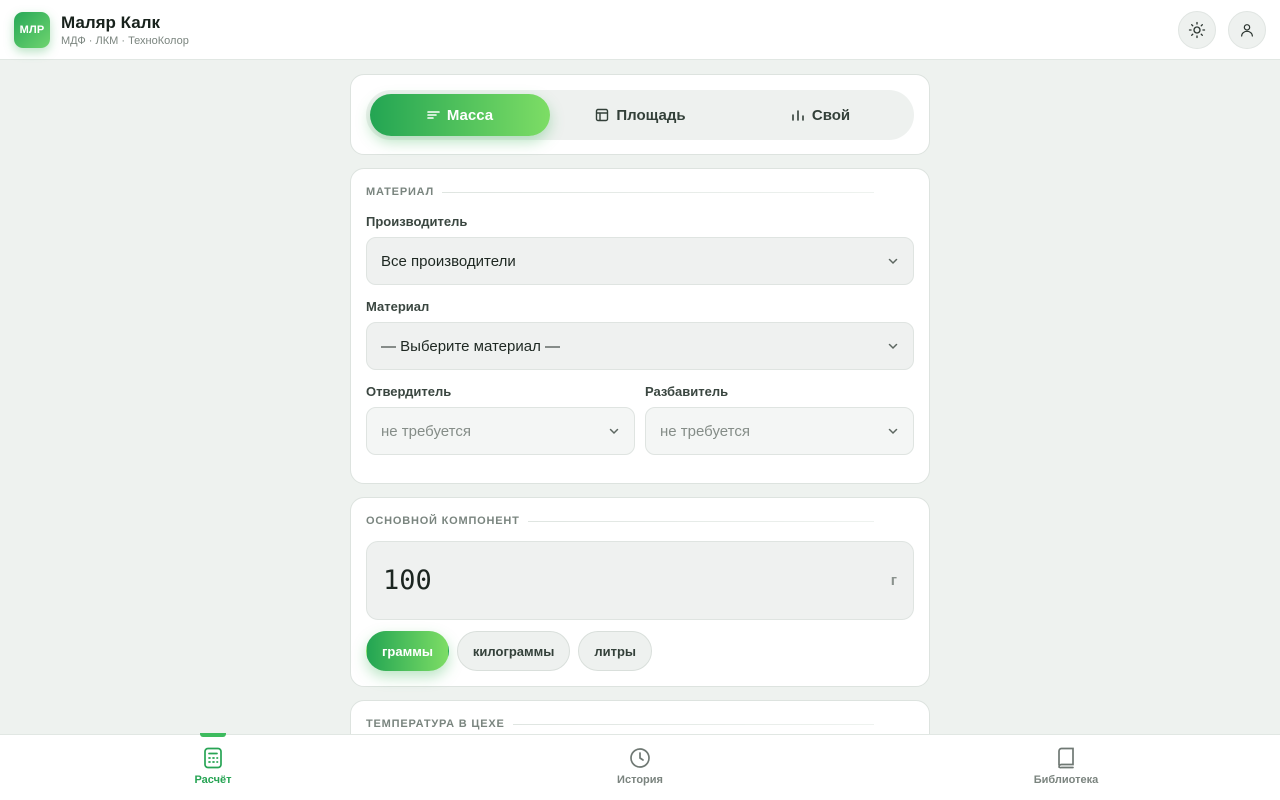 This screenshot has width=1280, height=800. I want to click on book-icon, so click(1066, 758).